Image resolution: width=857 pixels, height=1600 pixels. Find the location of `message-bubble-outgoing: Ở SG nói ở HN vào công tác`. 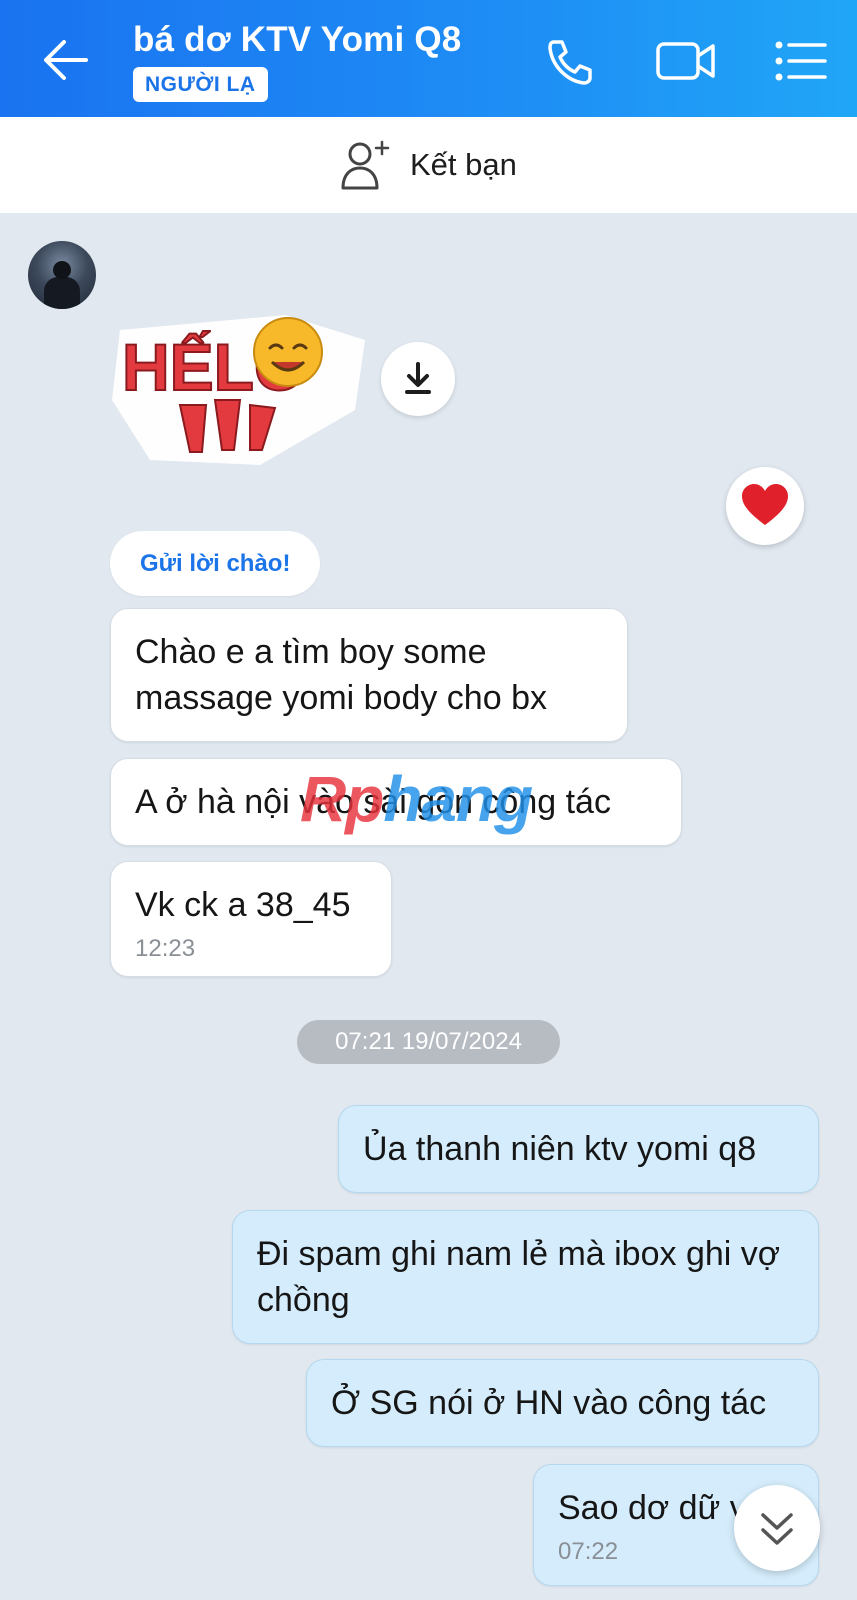

message-bubble-outgoing: Ở SG nói ở HN vào công tác is located at coordinates (562, 1403).